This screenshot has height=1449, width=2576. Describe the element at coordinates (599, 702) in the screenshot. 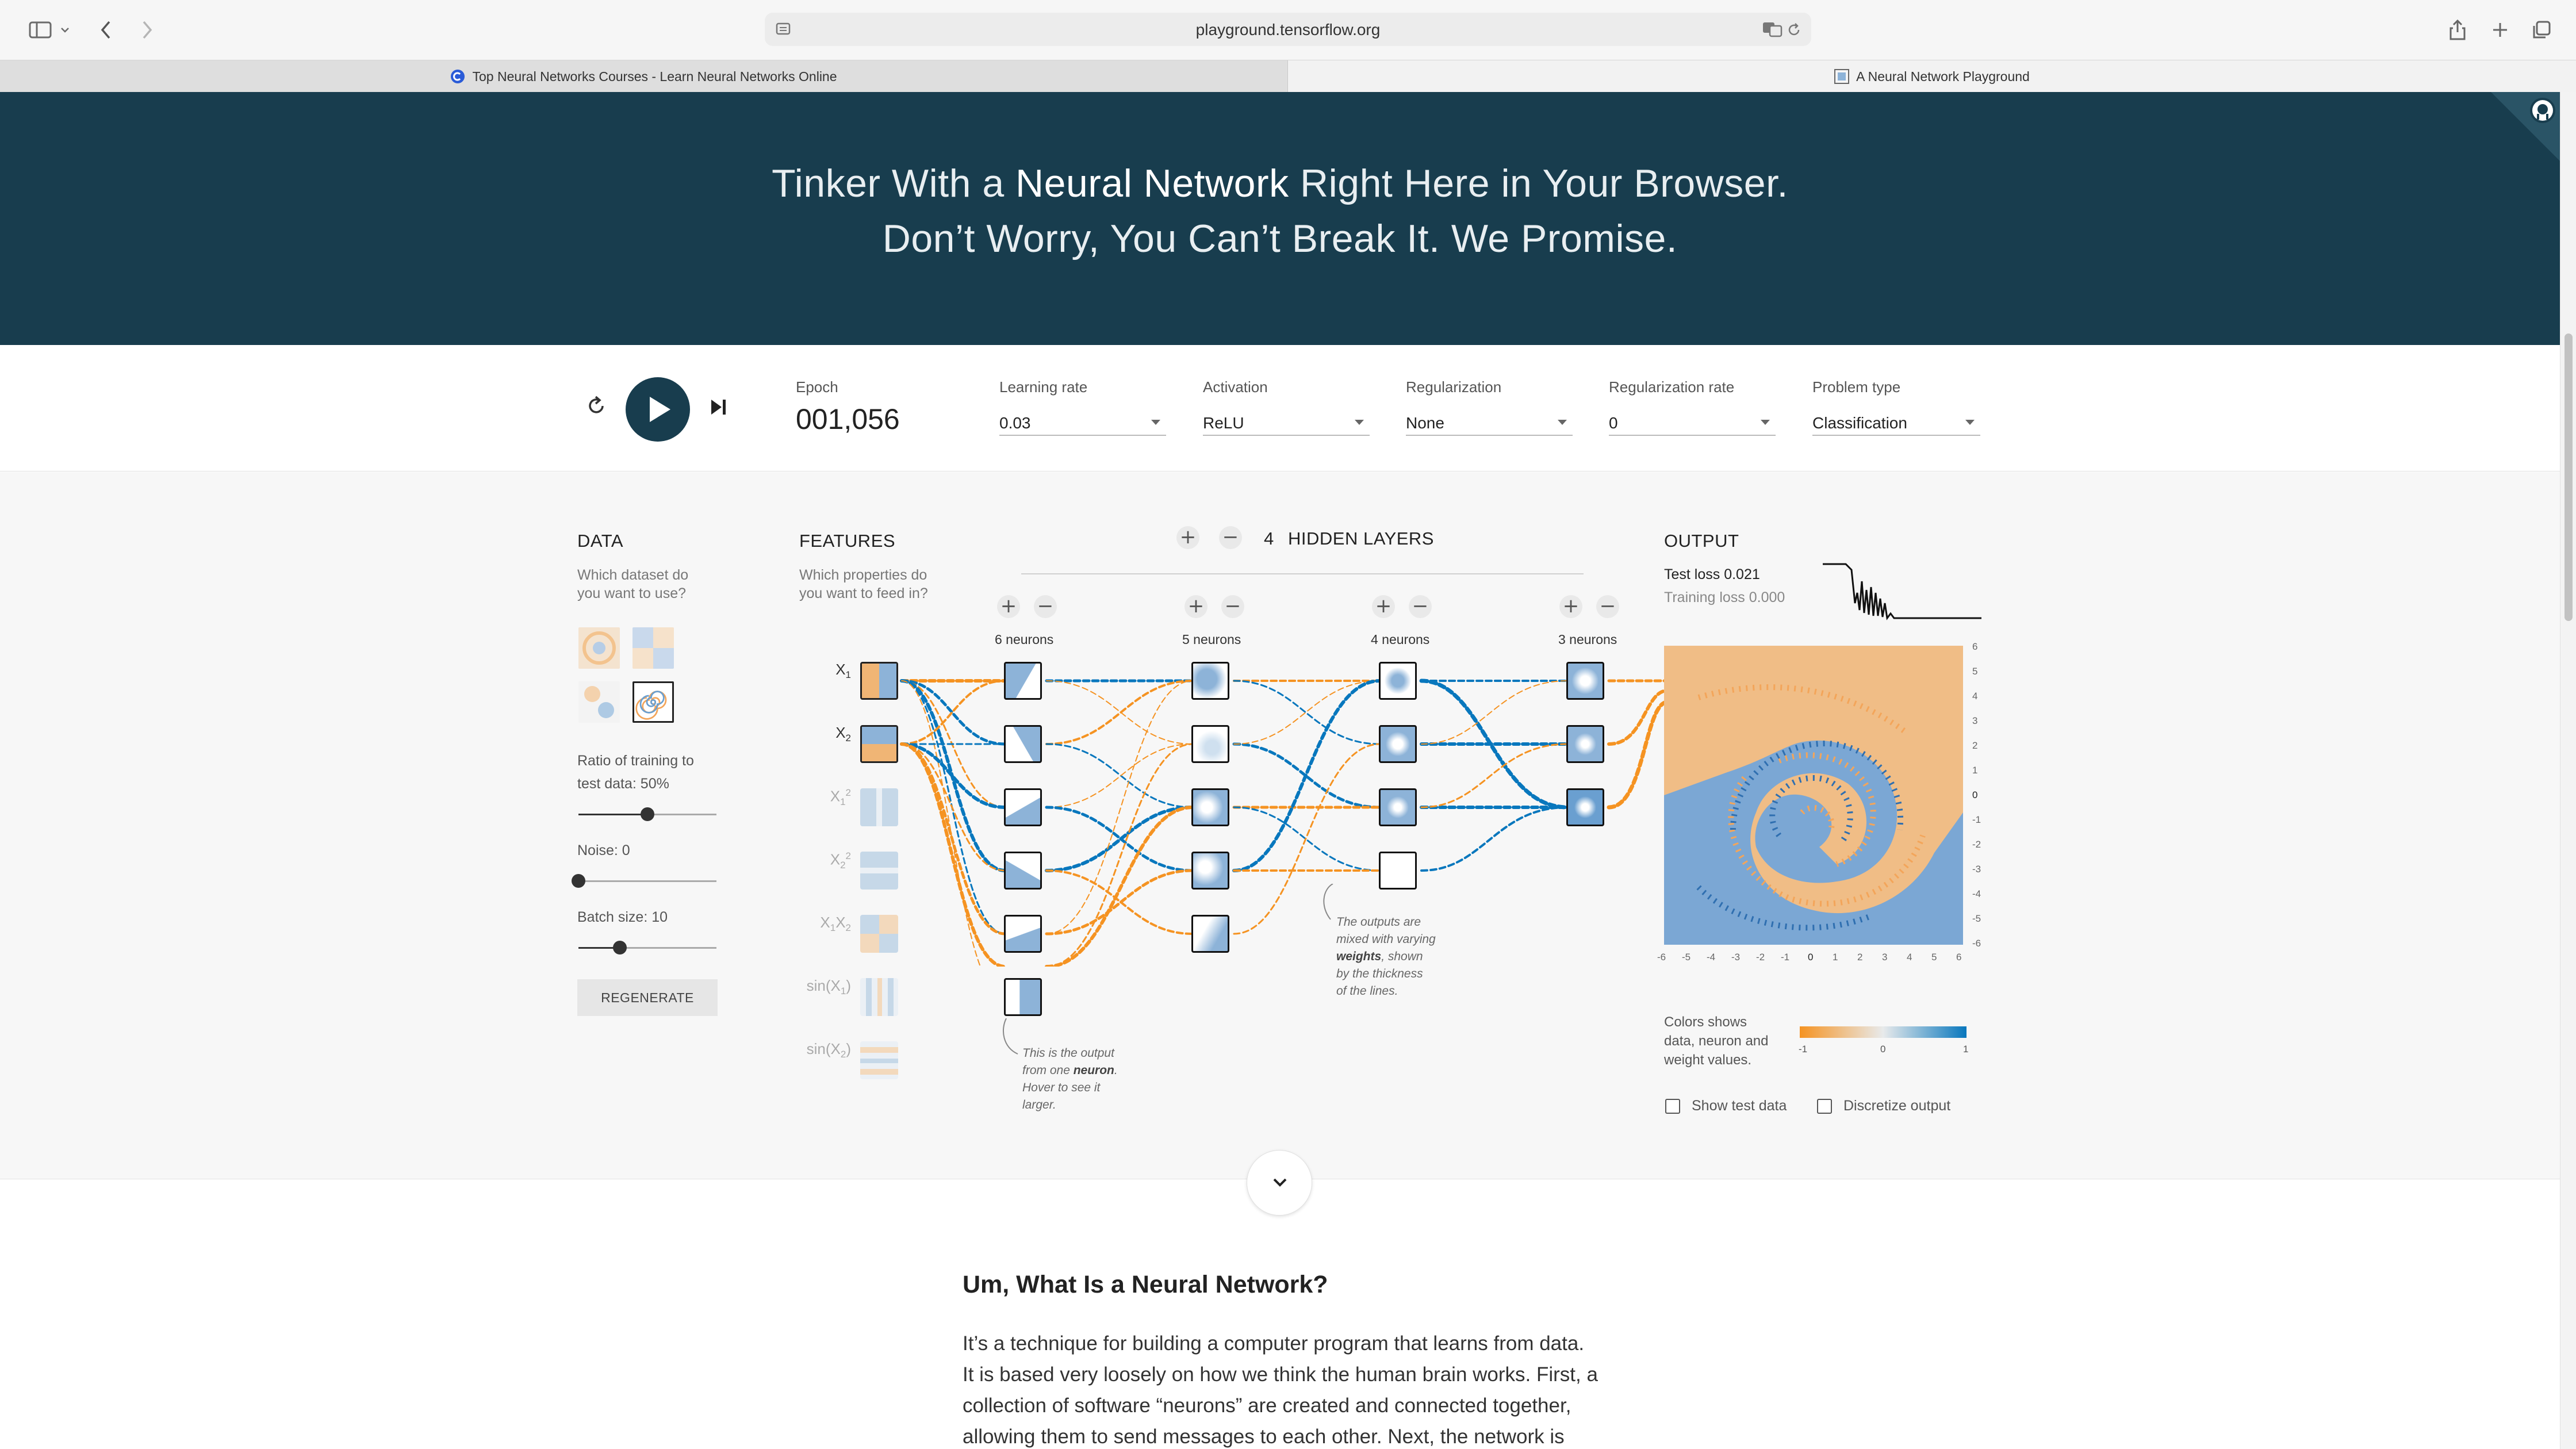

I see `dataset-gaussian-icon` at that location.